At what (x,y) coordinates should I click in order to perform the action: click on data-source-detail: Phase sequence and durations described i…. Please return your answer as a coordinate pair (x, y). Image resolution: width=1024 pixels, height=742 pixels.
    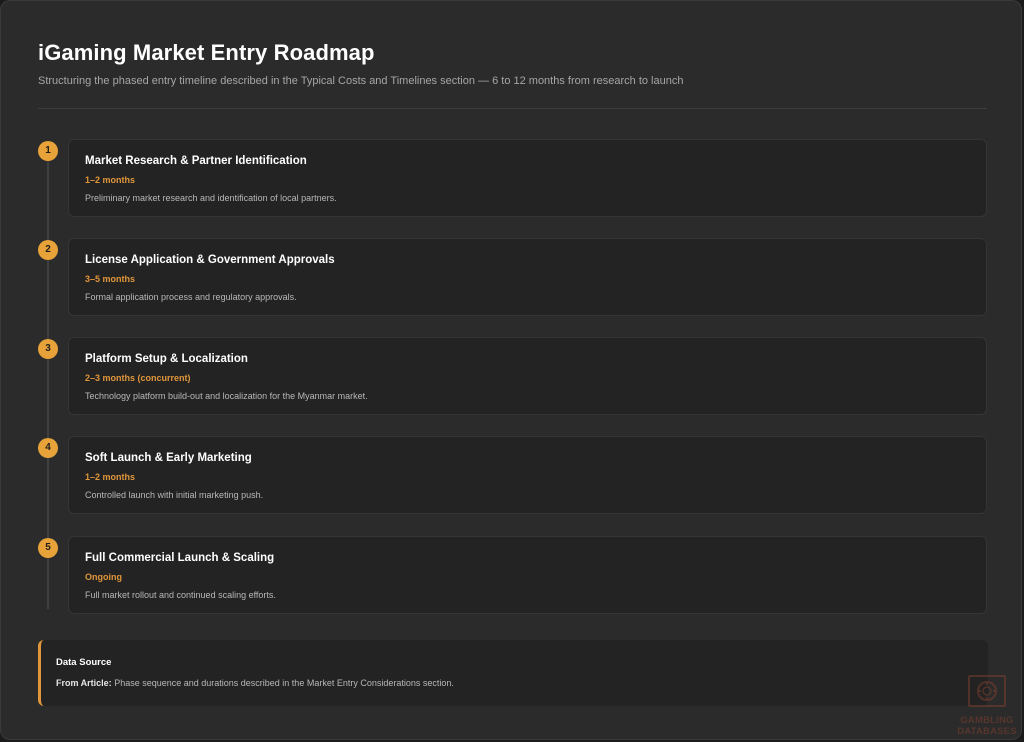
    Looking at the image, I should click on (282, 683).